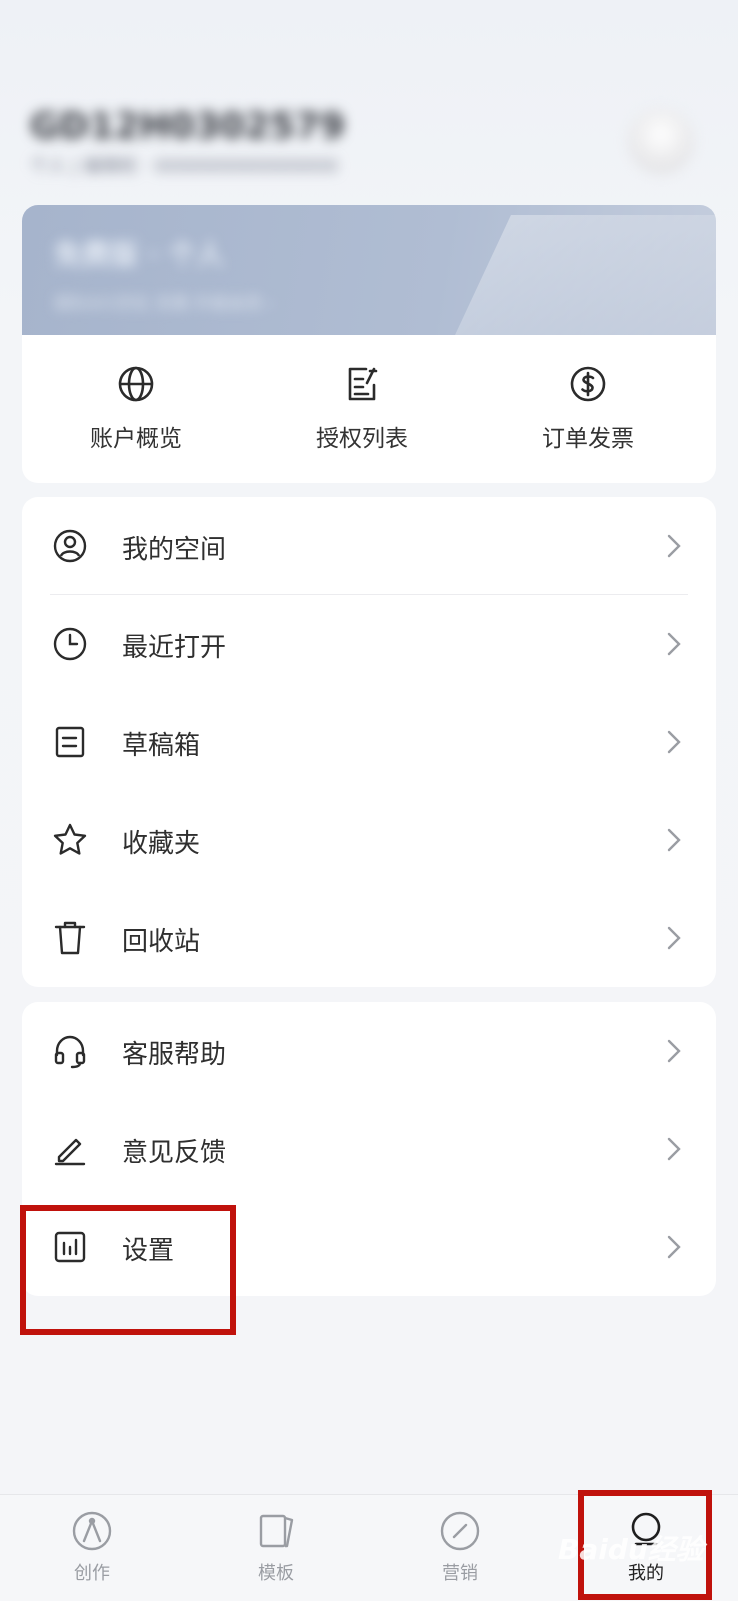 The width and height of the screenshot is (738, 1601). What do you see at coordinates (136, 439) in the screenshot?
I see `quick-action-label: 账户概览` at bounding box center [136, 439].